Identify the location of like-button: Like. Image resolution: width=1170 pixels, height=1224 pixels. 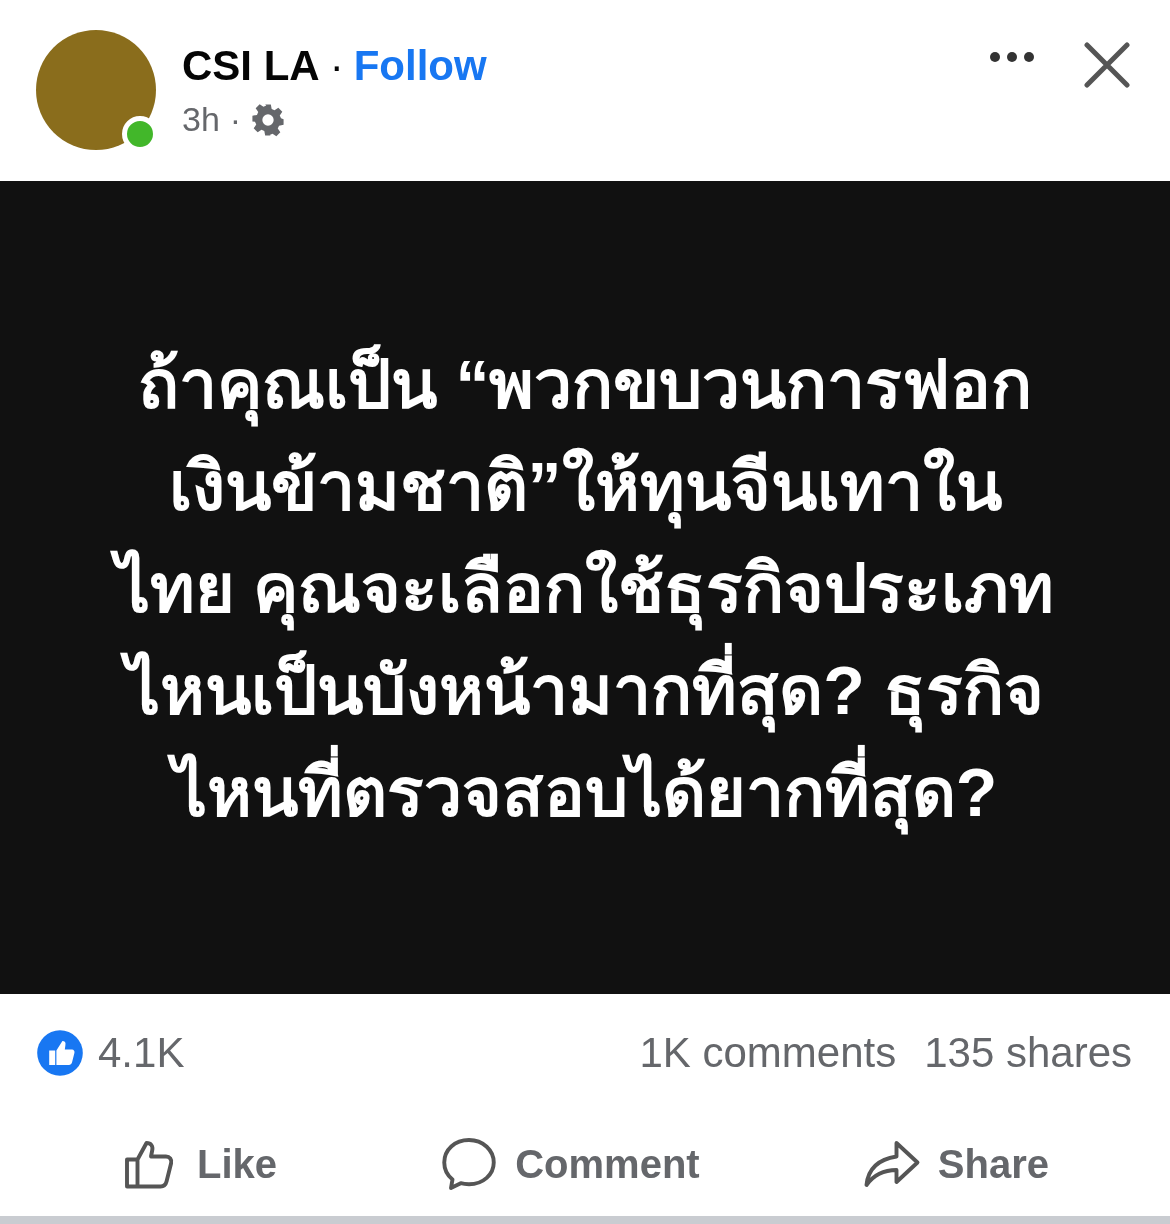
(199, 1164).